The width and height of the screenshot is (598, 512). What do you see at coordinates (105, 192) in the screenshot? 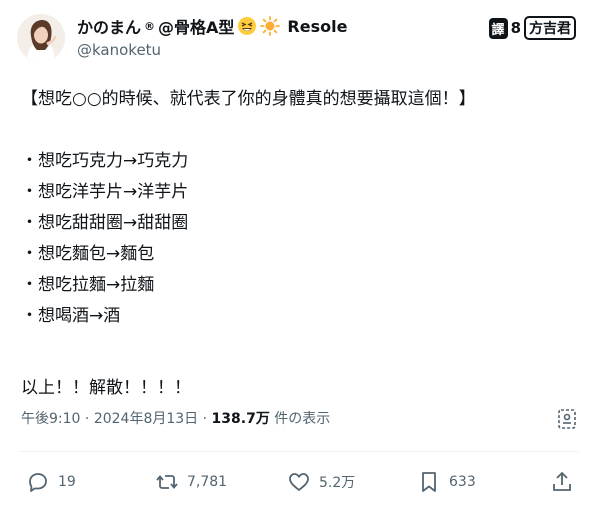
I see `list-item: ・想吃洋芋片→洋芋片` at bounding box center [105, 192].